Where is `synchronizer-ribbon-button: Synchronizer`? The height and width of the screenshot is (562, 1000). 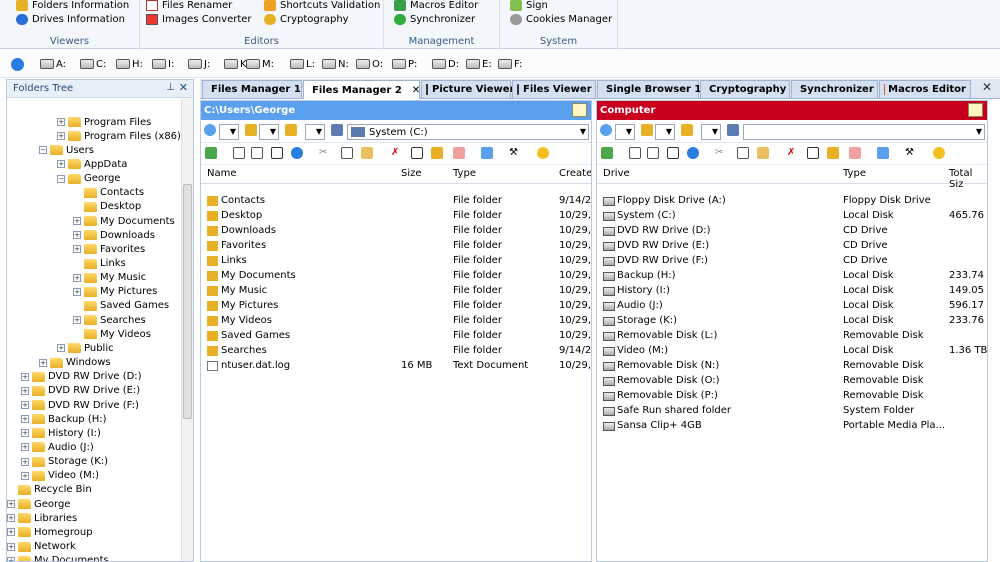 synchronizer-ribbon-button: Synchronizer is located at coordinates (434, 19).